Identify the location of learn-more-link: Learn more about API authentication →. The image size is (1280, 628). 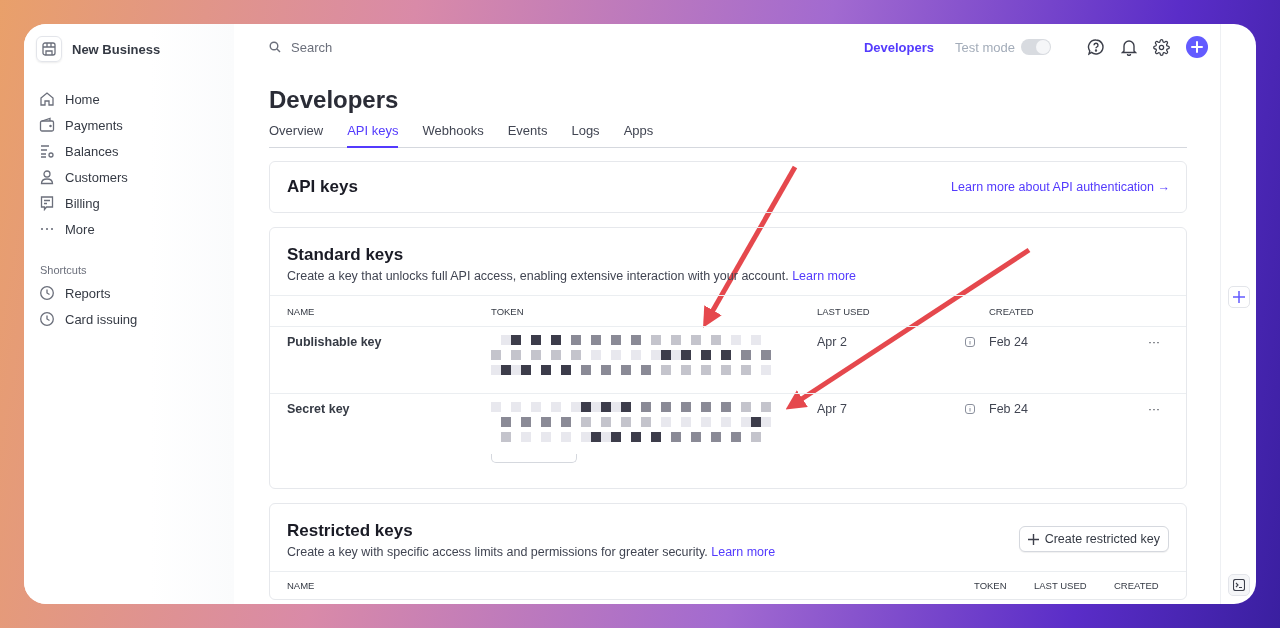
(1060, 187).